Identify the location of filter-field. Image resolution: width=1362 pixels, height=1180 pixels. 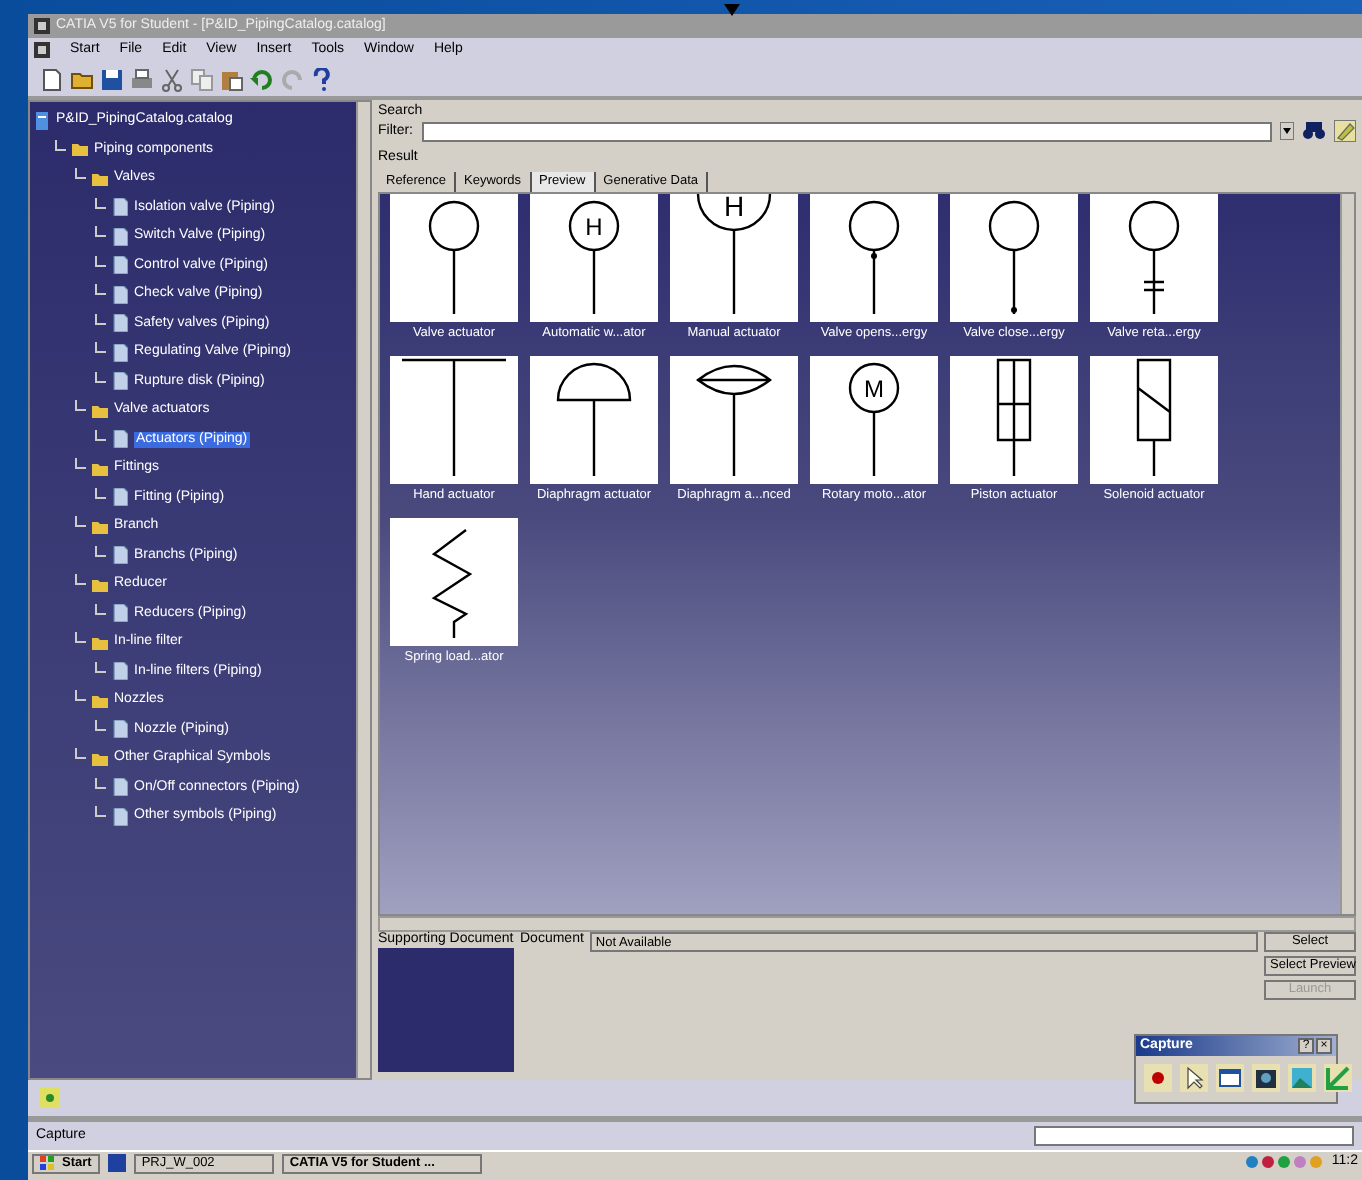
(846, 131).